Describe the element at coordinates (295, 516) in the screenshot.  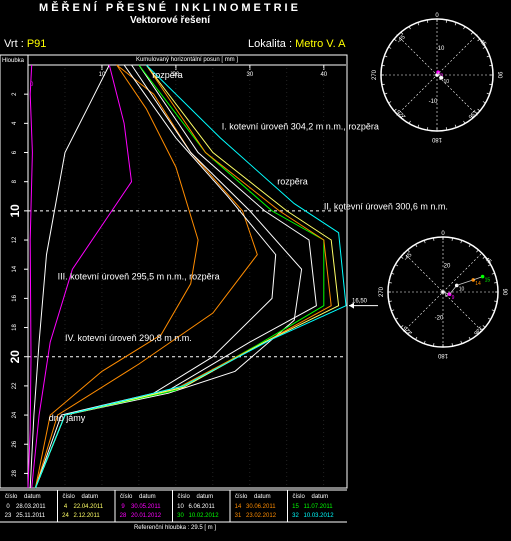
I see `legend-entry-num: 32` at that location.